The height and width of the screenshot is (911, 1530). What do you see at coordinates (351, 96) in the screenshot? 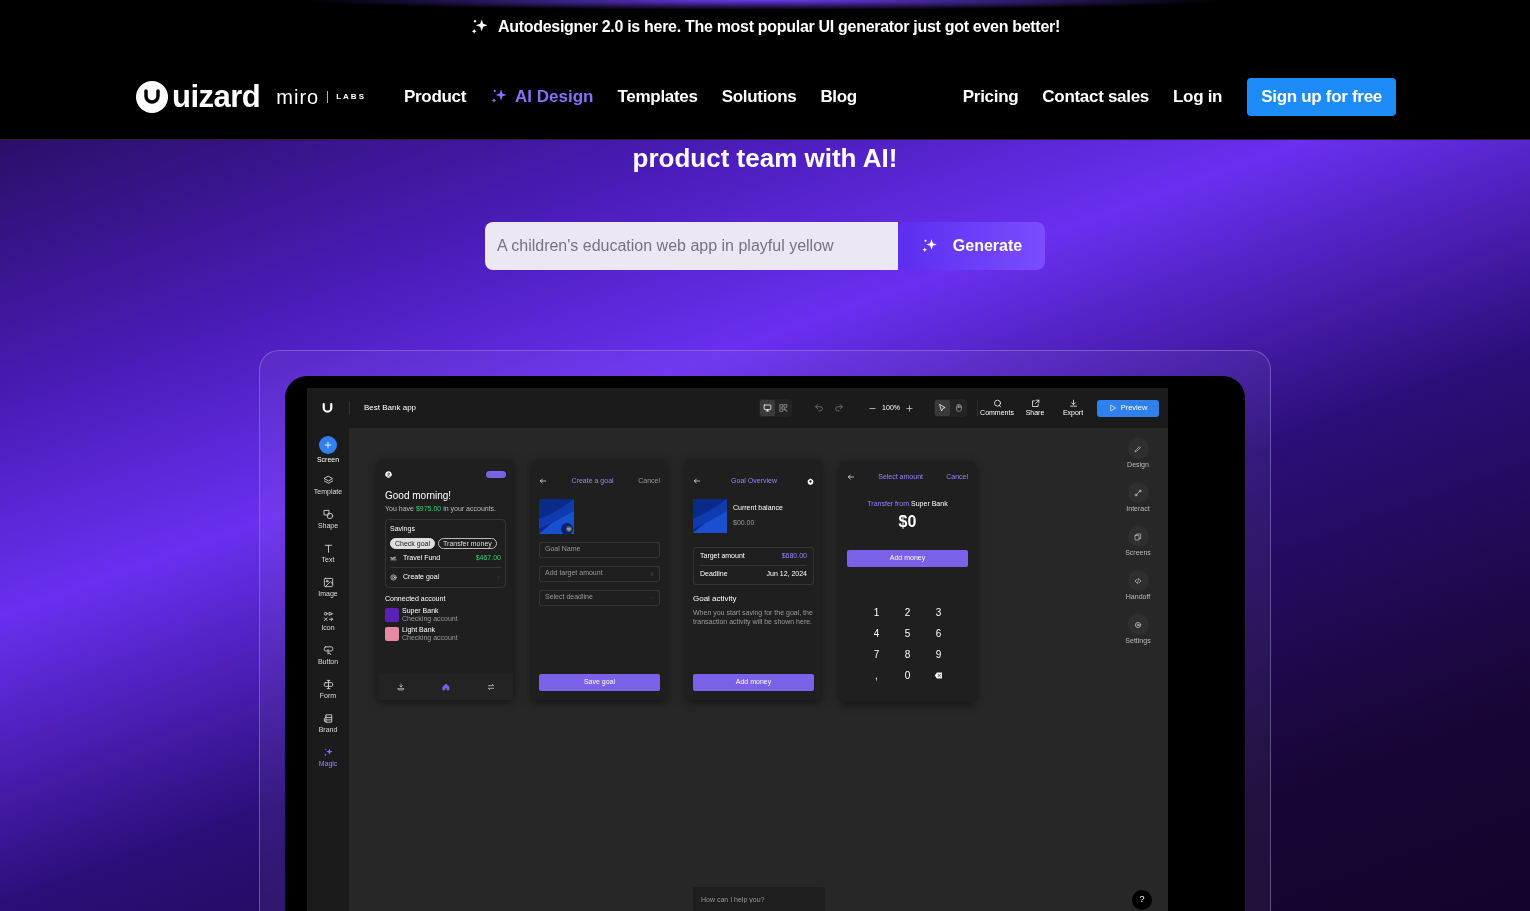
I see `partner-tag: LABS` at bounding box center [351, 96].